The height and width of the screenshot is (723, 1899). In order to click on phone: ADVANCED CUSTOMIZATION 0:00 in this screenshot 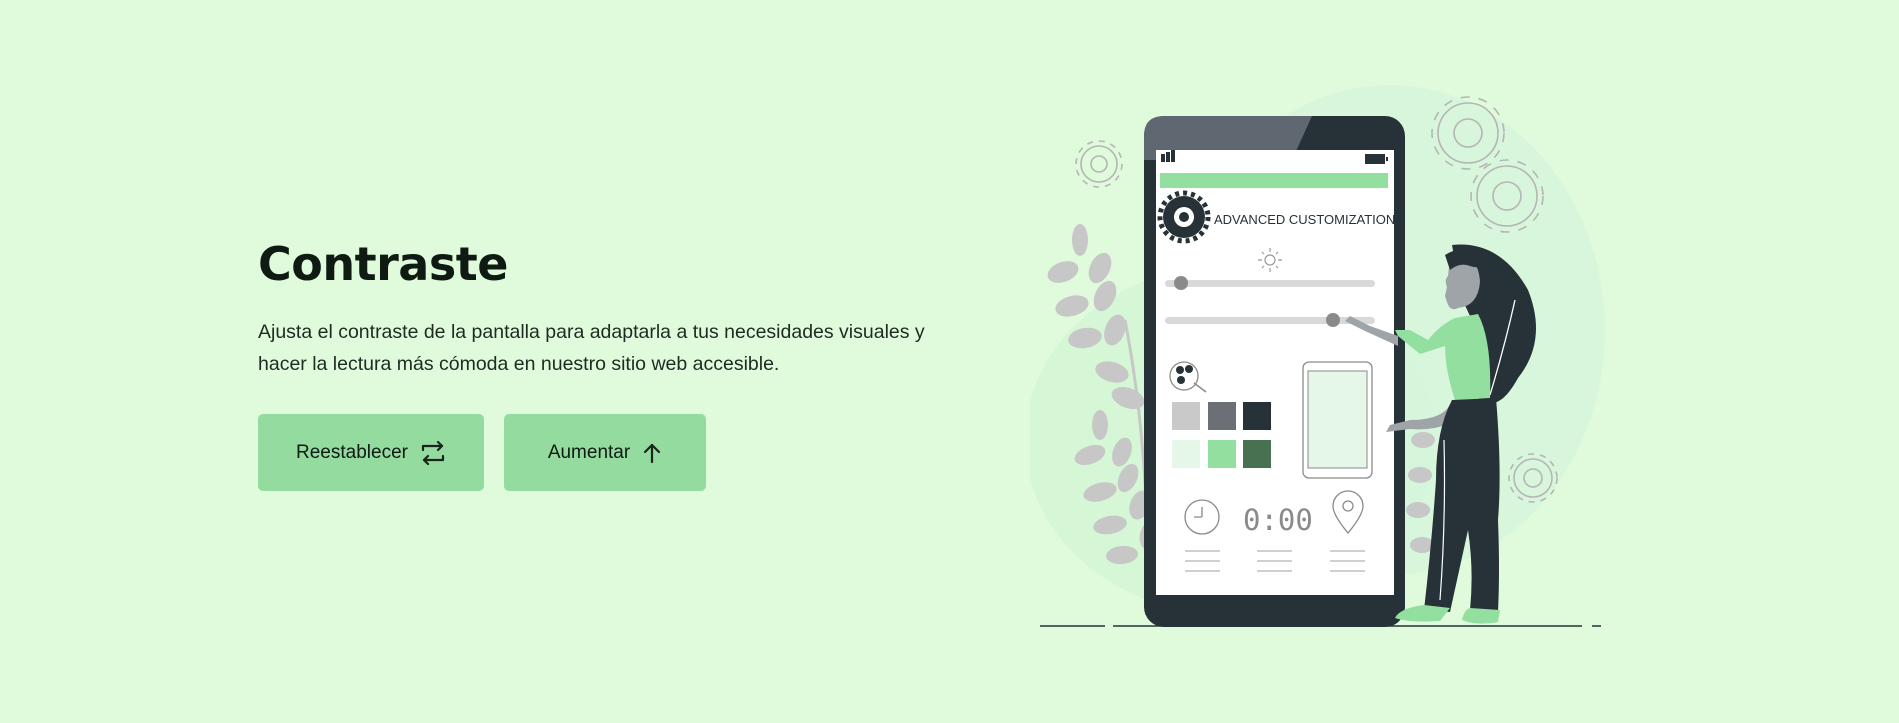, I will do `click(1274, 371)`.